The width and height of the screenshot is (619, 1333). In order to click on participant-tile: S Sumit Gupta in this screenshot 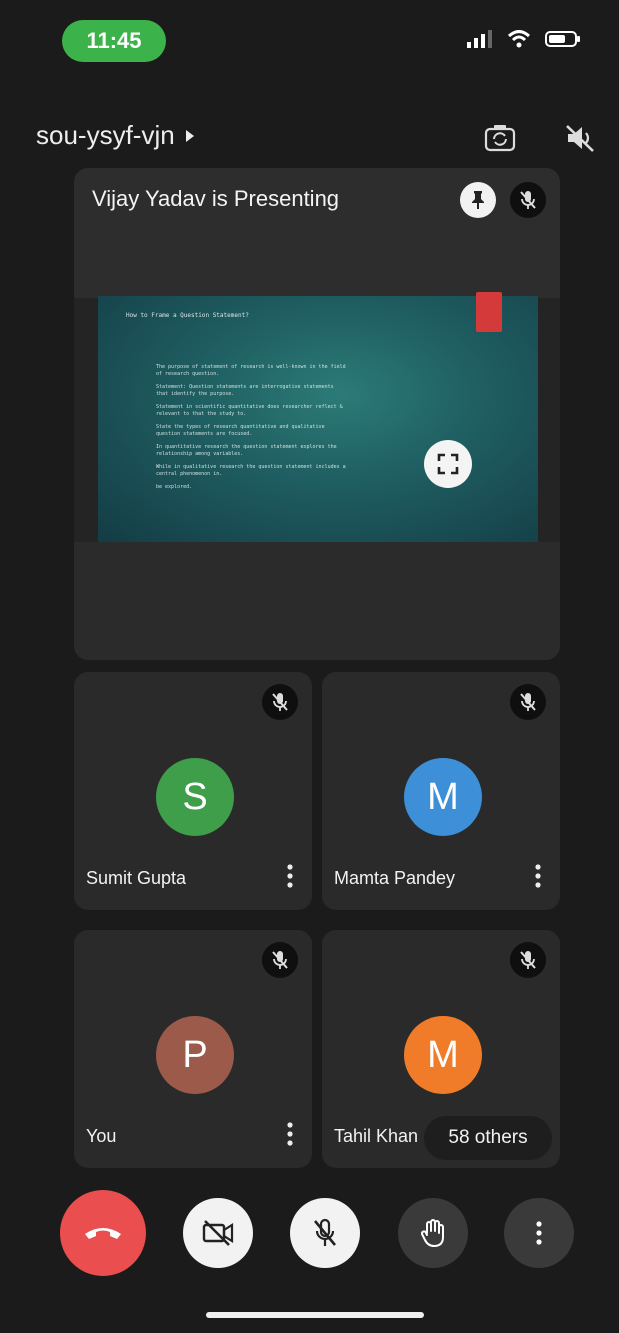, I will do `click(193, 791)`.